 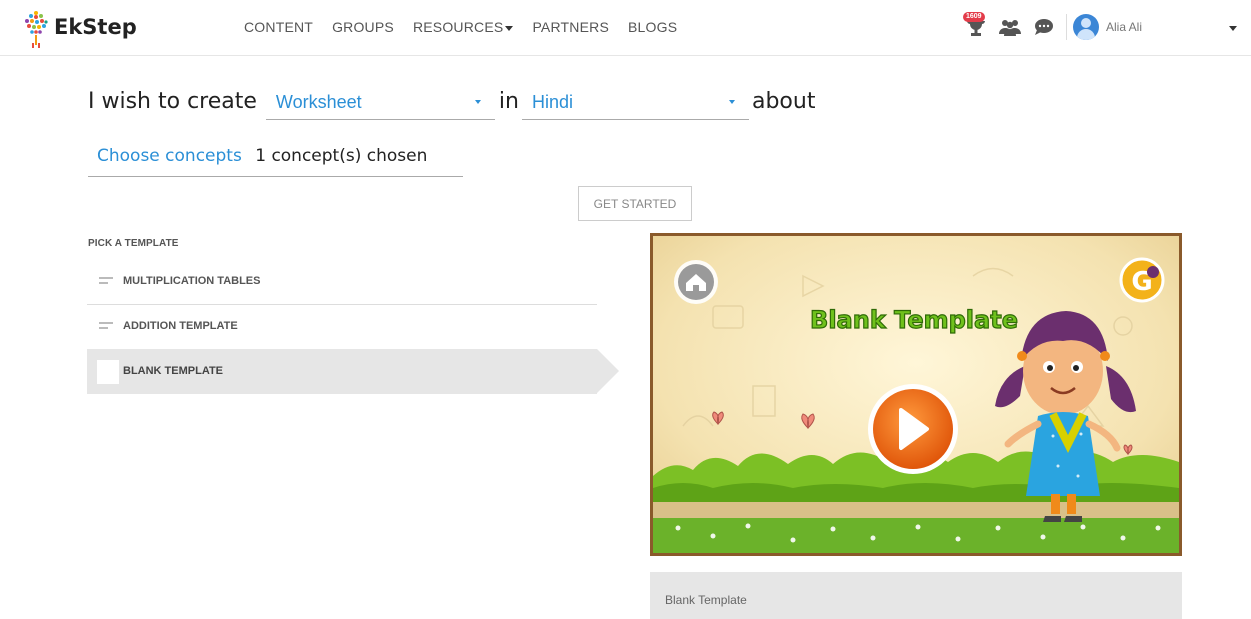 I want to click on header-divider, so click(x=1066, y=27).